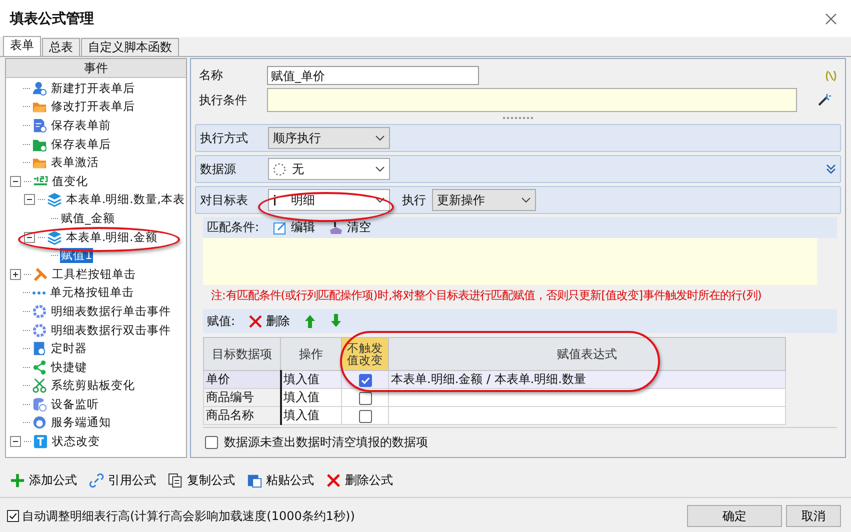 The image size is (851, 532). What do you see at coordinates (336, 321) in the screenshot?
I see `down-arrow-icon` at bounding box center [336, 321].